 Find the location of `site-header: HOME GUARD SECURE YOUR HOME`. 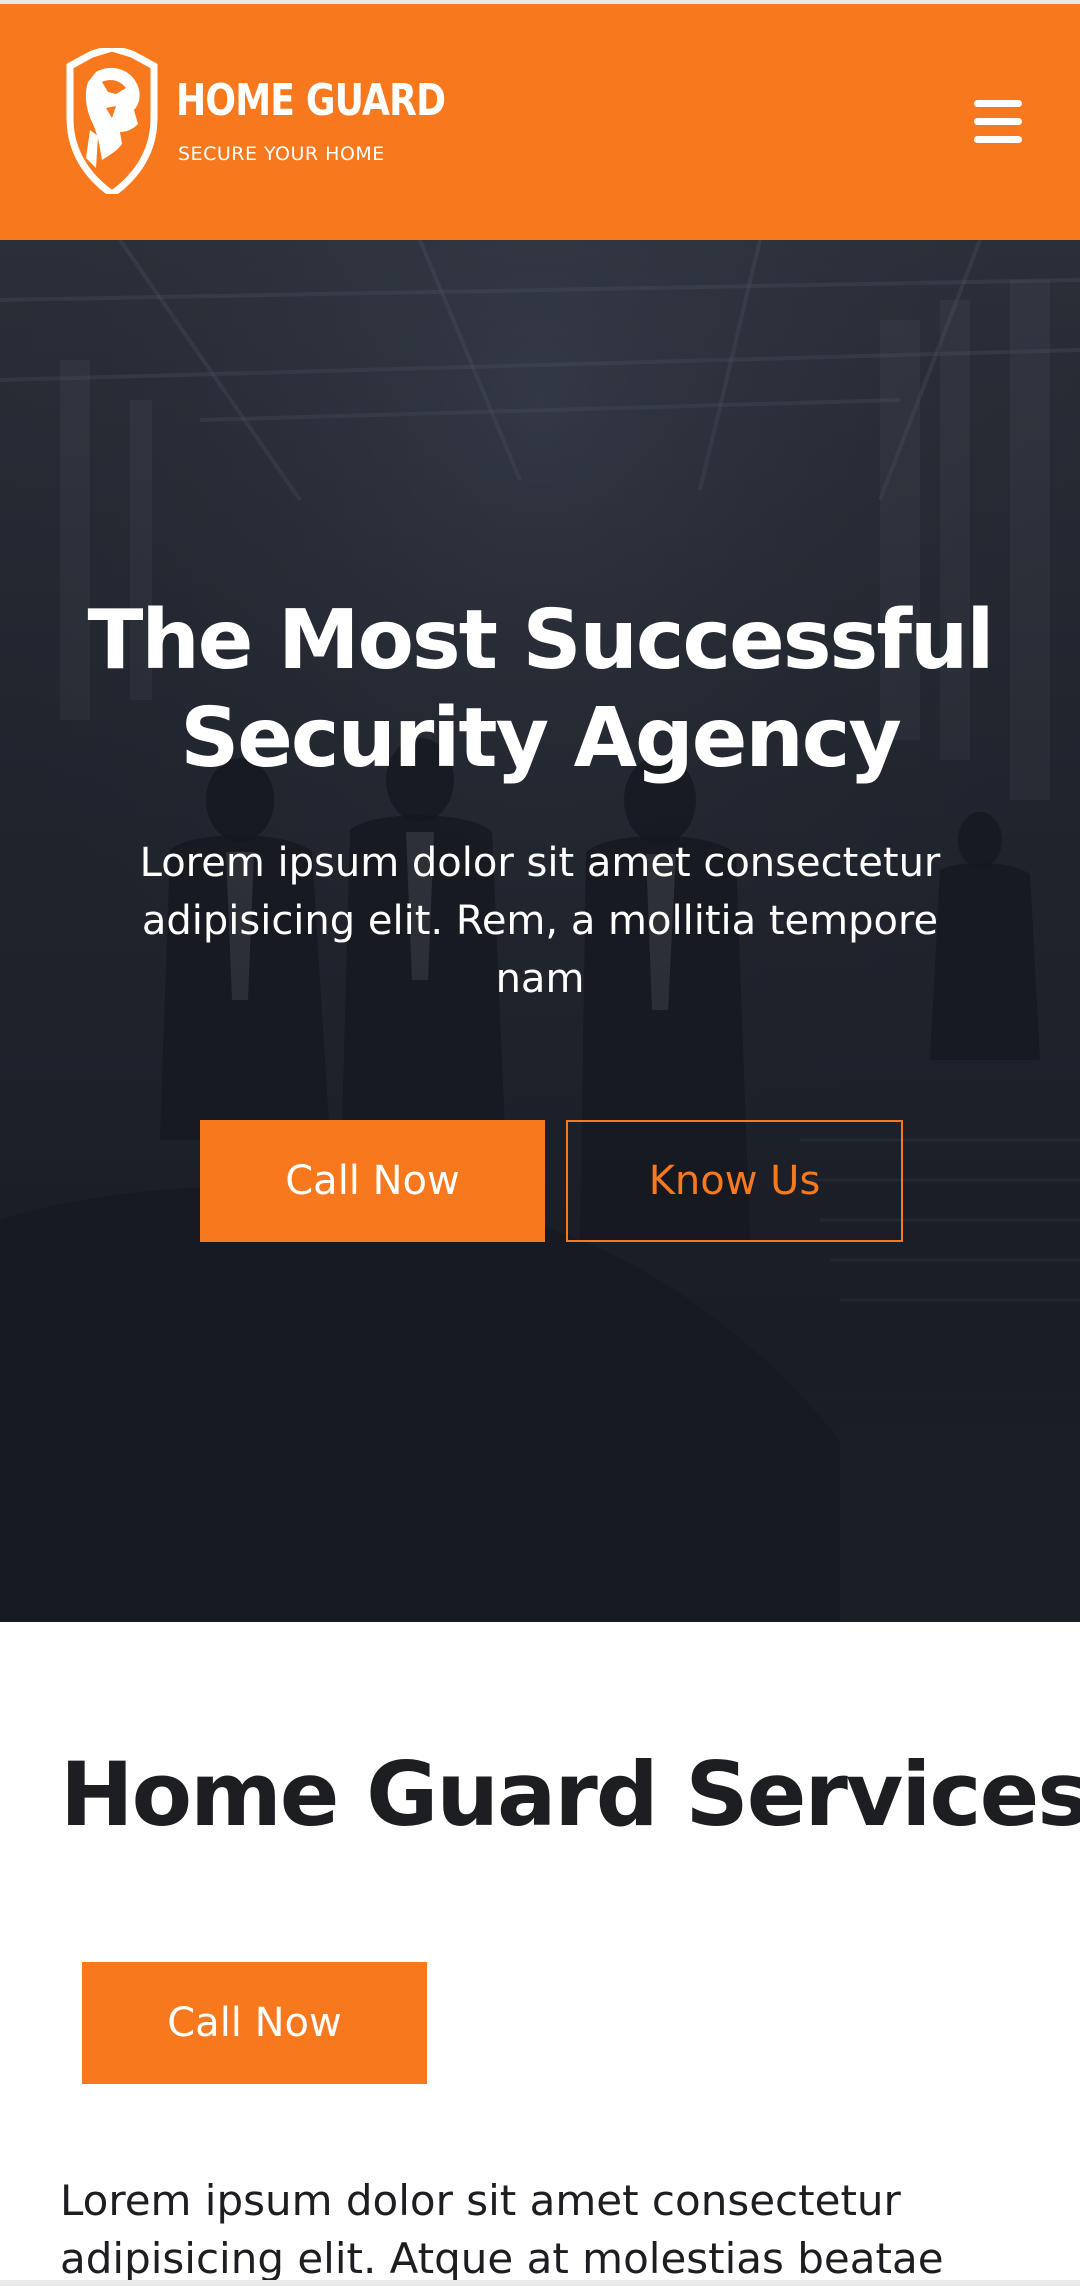

site-header: HOME GUARD SECURE YOUR HOME is located at coordinates (540, 122).